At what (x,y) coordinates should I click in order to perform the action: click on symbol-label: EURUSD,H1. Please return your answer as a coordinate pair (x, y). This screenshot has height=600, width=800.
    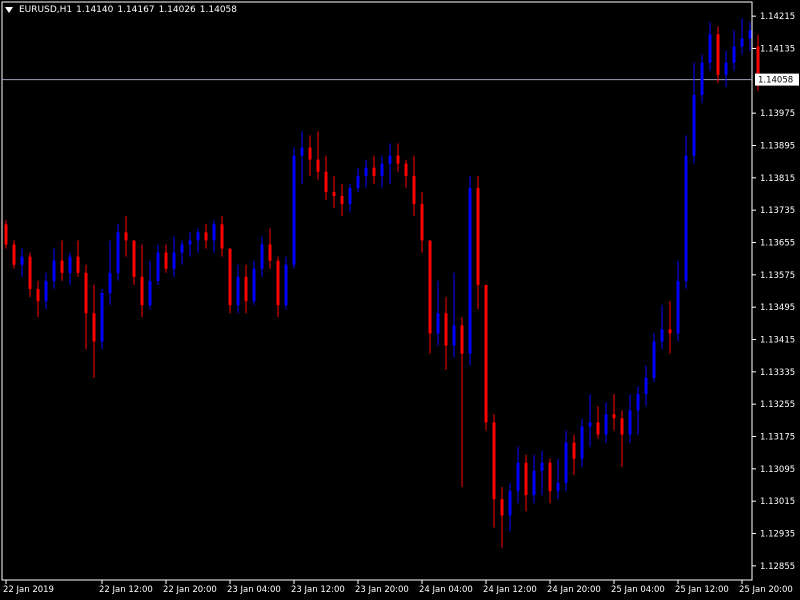
    Looking at the image, I should click on (46, 10).